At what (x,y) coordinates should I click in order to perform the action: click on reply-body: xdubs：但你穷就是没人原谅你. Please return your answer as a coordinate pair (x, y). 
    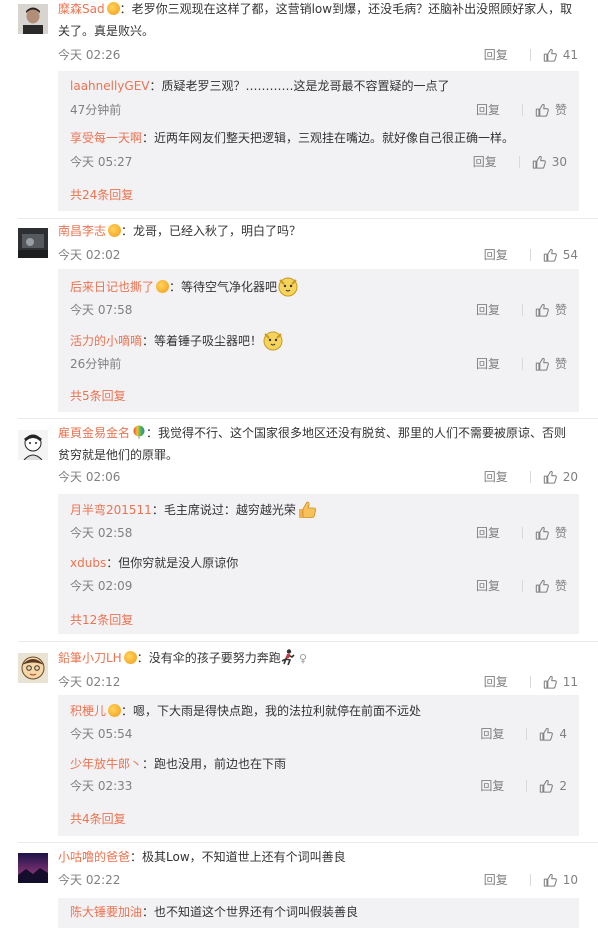
    Looking at the image, I should click on (318, 563).